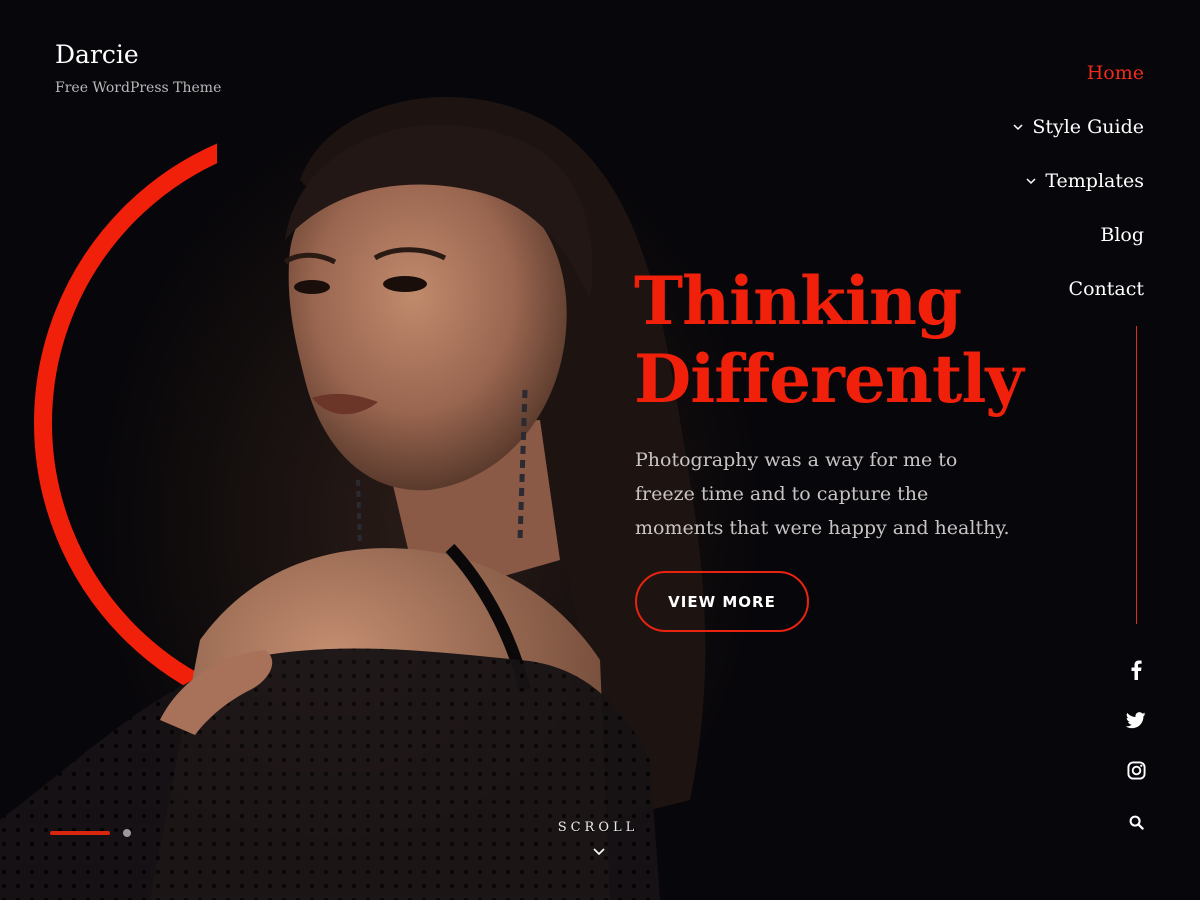 Image resolution: width=1200 pixels, height=900 pixels. Describe the element at coordinates (1088, 127) in the screenshot. I see `nav-item-label: Style Guide` at that location.